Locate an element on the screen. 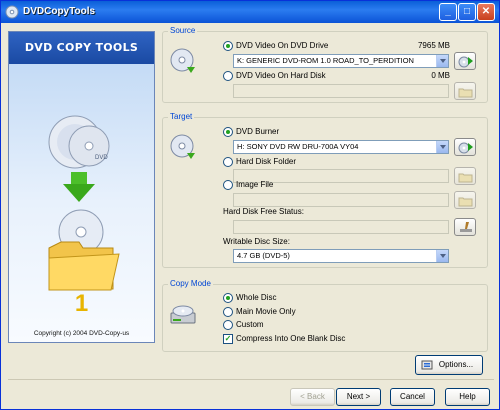  source-dvd-drive-radio is located at coordinates (228, 46).